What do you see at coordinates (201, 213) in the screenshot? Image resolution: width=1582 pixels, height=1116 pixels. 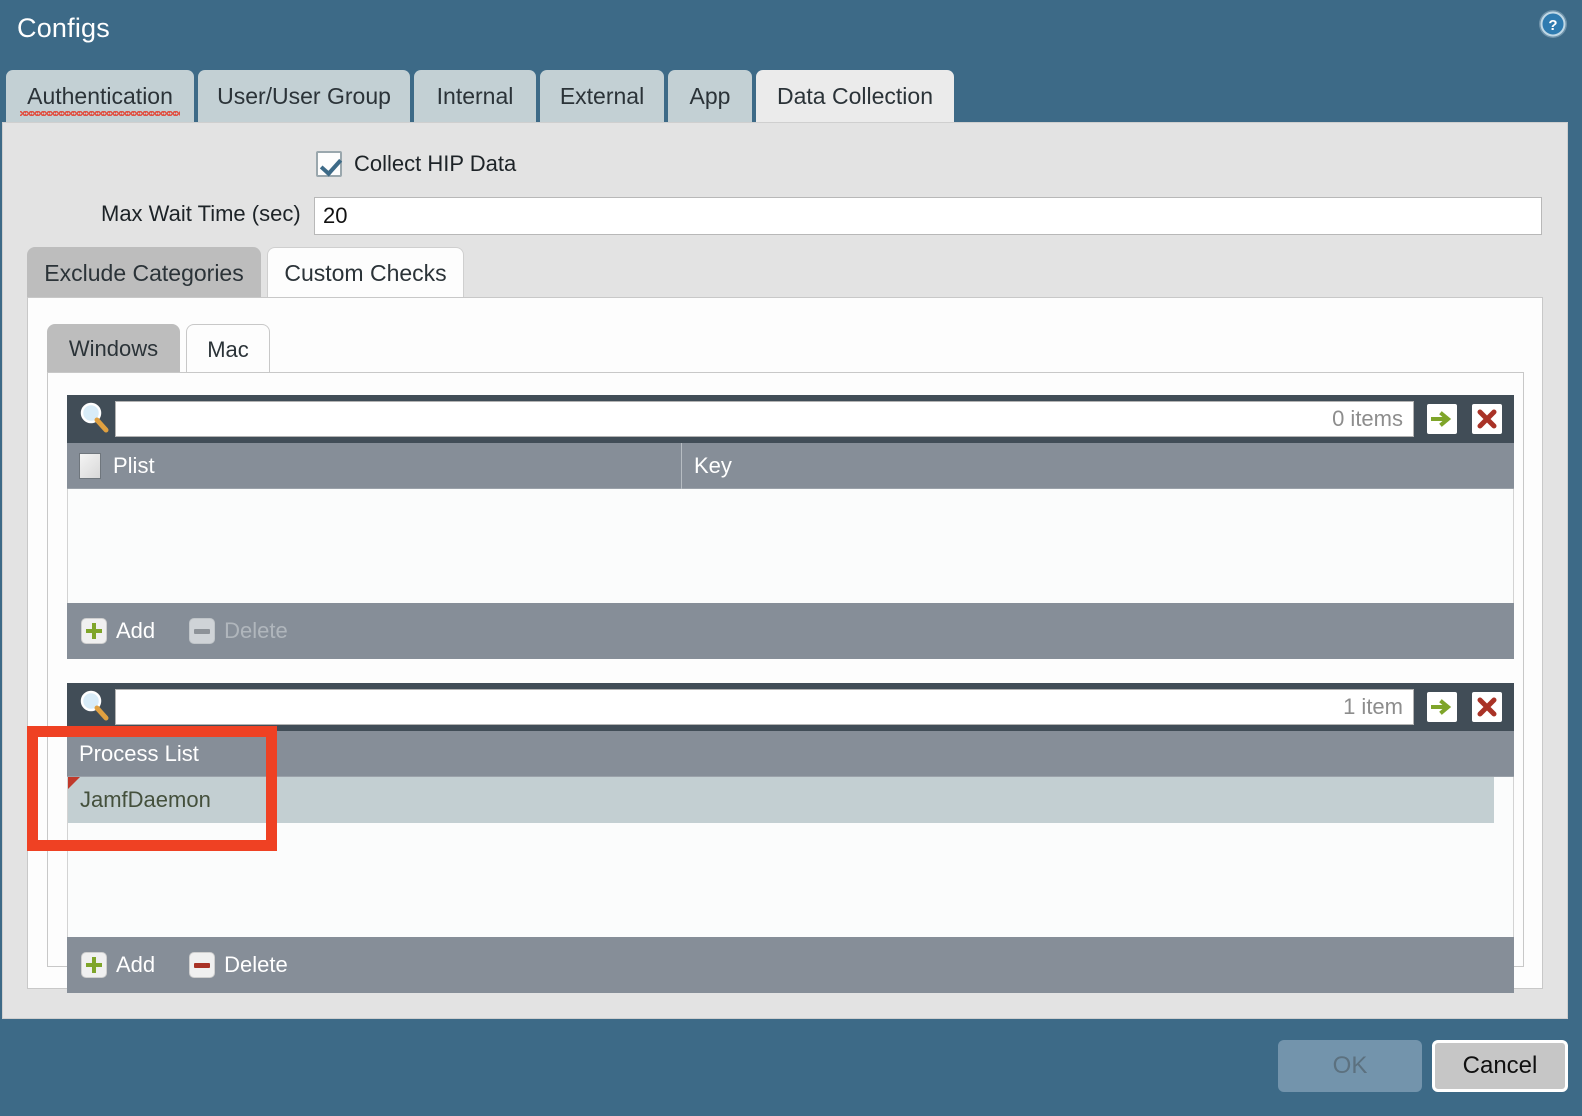 I see `max-wait-time-label: Max Wait Time (sec)` at bounding box center [201, 213].